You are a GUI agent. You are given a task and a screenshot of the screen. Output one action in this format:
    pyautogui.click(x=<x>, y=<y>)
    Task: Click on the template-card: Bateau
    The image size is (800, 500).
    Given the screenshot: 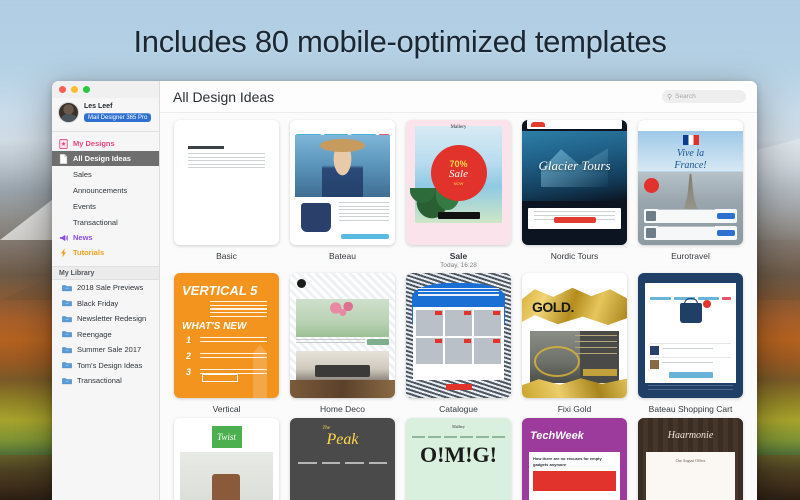 What is the action you would take?
    pyautogui.click(x=342, y=194)
    